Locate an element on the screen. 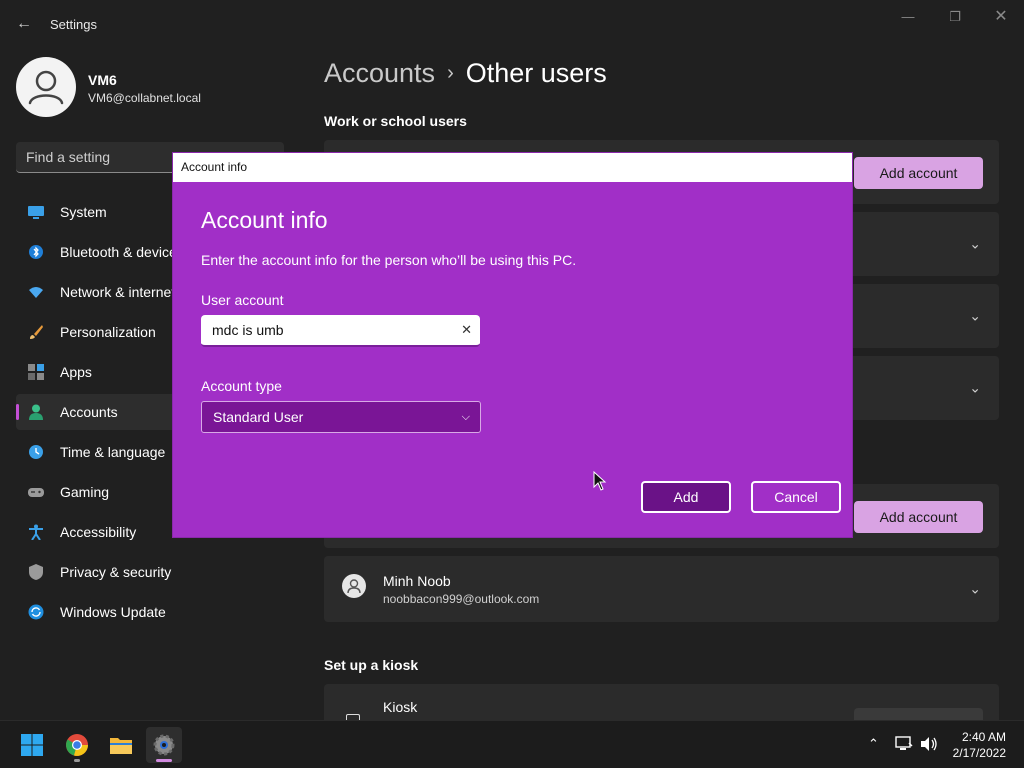 Image resolution: width=1024 pixels, height=768 pixels. dialog-heading: Account info is located at coordinates (264, 220).